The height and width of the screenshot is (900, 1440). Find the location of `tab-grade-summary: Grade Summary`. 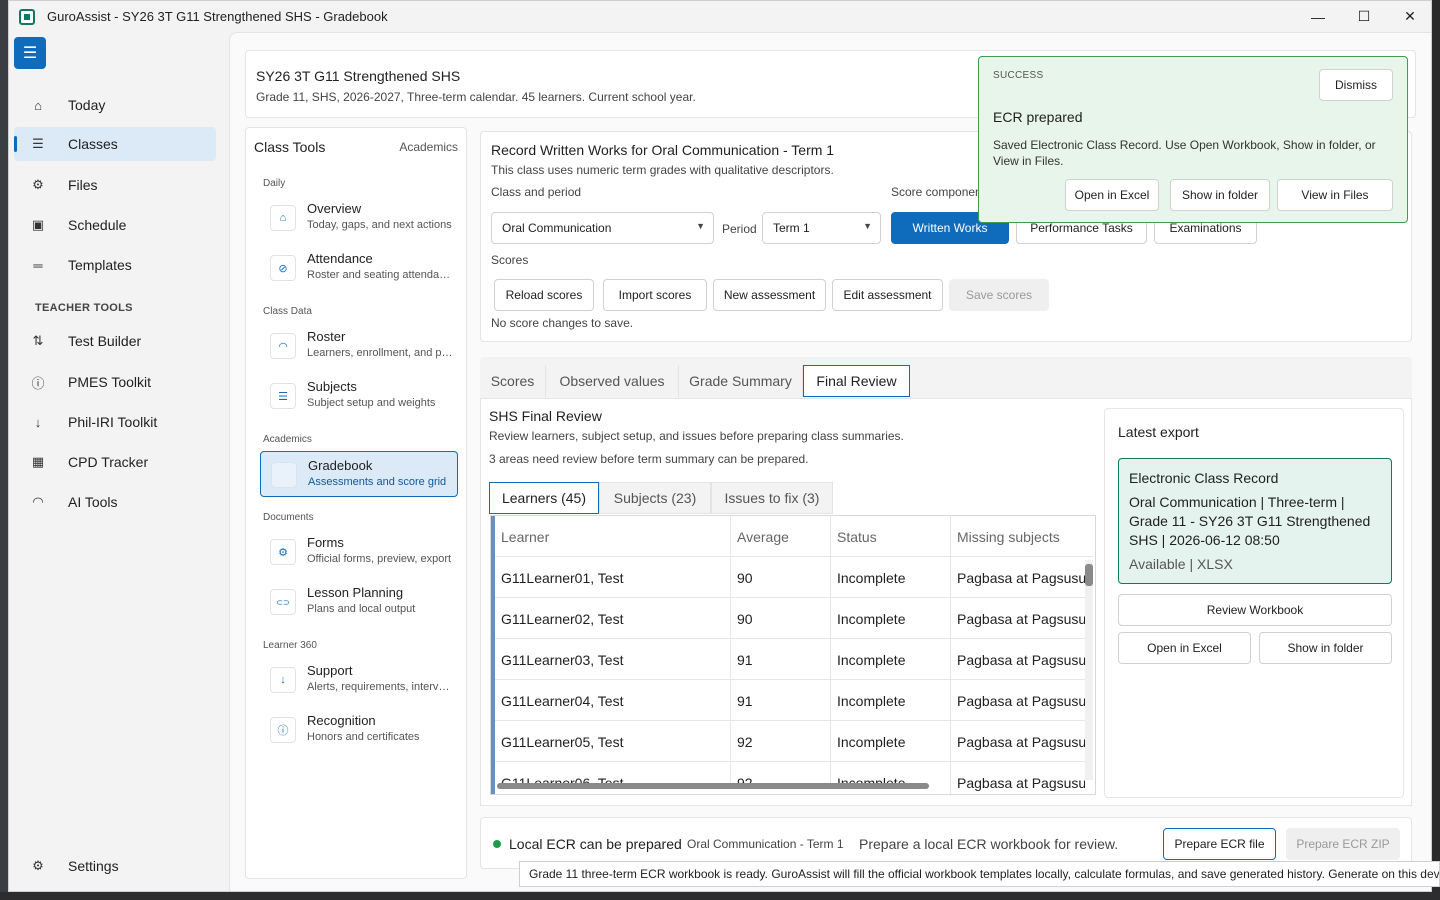

tab-grade-summary: Grade Summary is located at coordinates (741, 381).